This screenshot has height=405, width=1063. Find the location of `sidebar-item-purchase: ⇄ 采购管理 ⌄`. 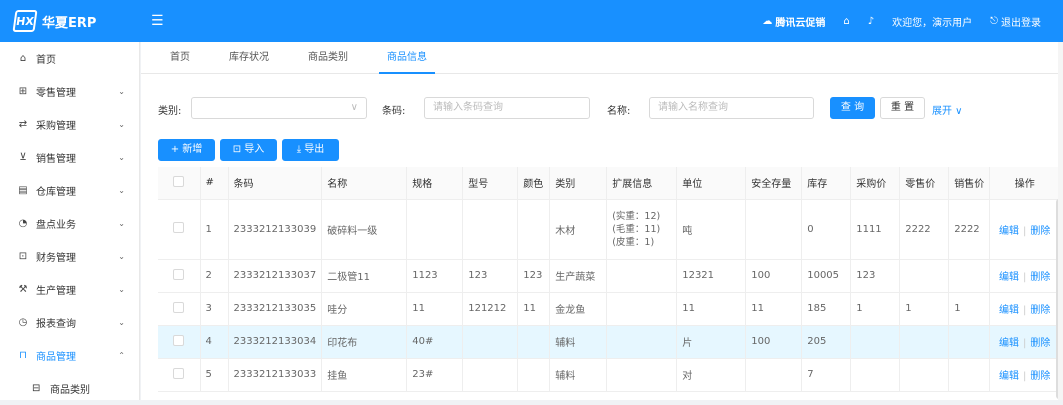

sidebar-item-purchase: ⇄ 采购管理 ⌄ is located at coordinates (69, 124).